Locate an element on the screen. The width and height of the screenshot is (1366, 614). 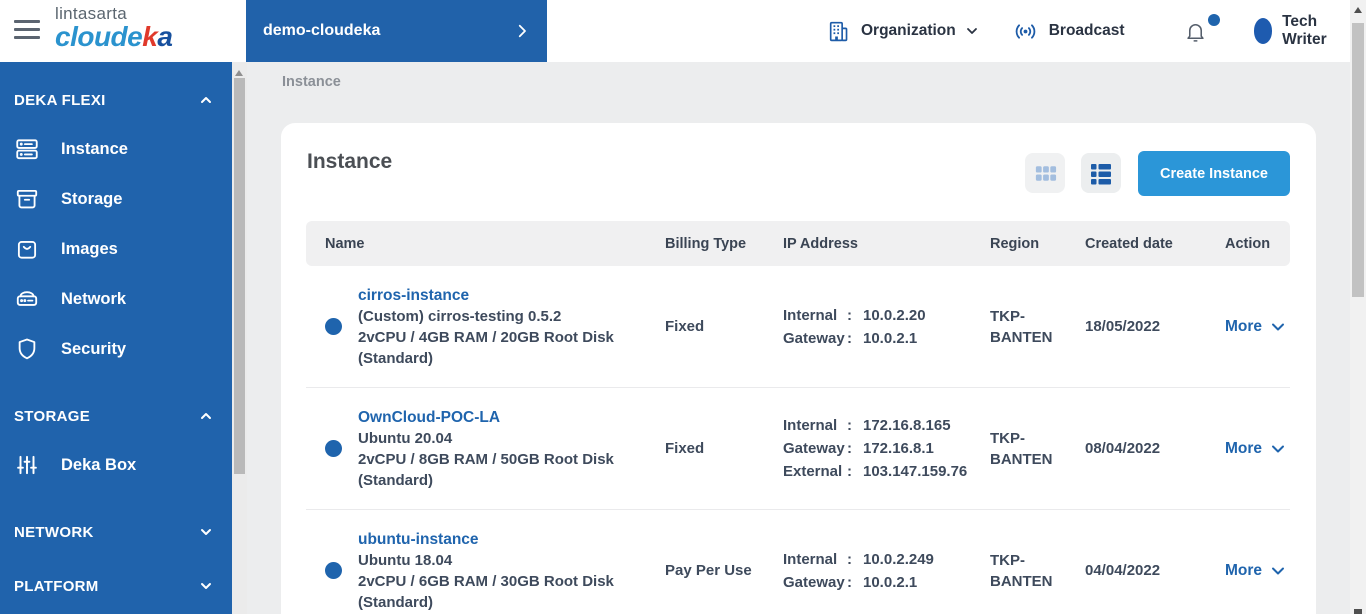
organization-menu: Organization is located at coordinates (903, 31).